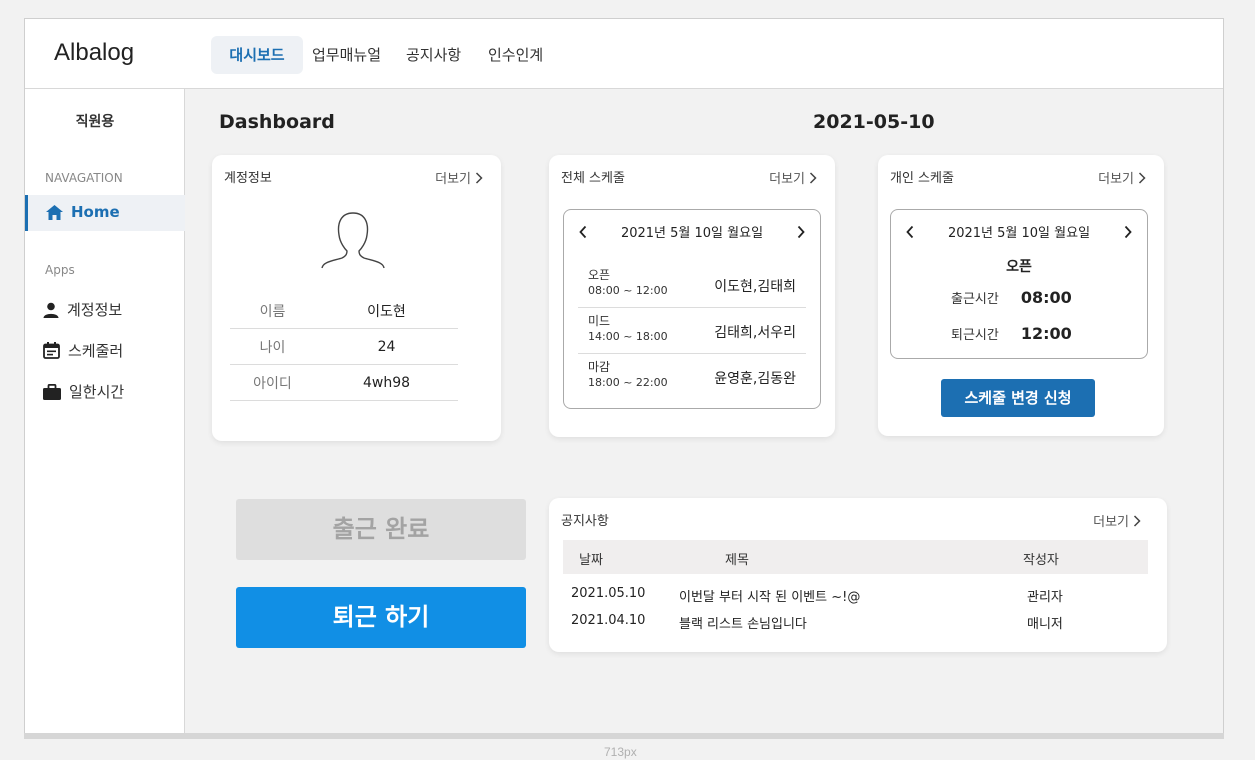  Describe the element at coordinates (1045, 597) in the screenshot. I see `notice-author: 관리자` at that location.